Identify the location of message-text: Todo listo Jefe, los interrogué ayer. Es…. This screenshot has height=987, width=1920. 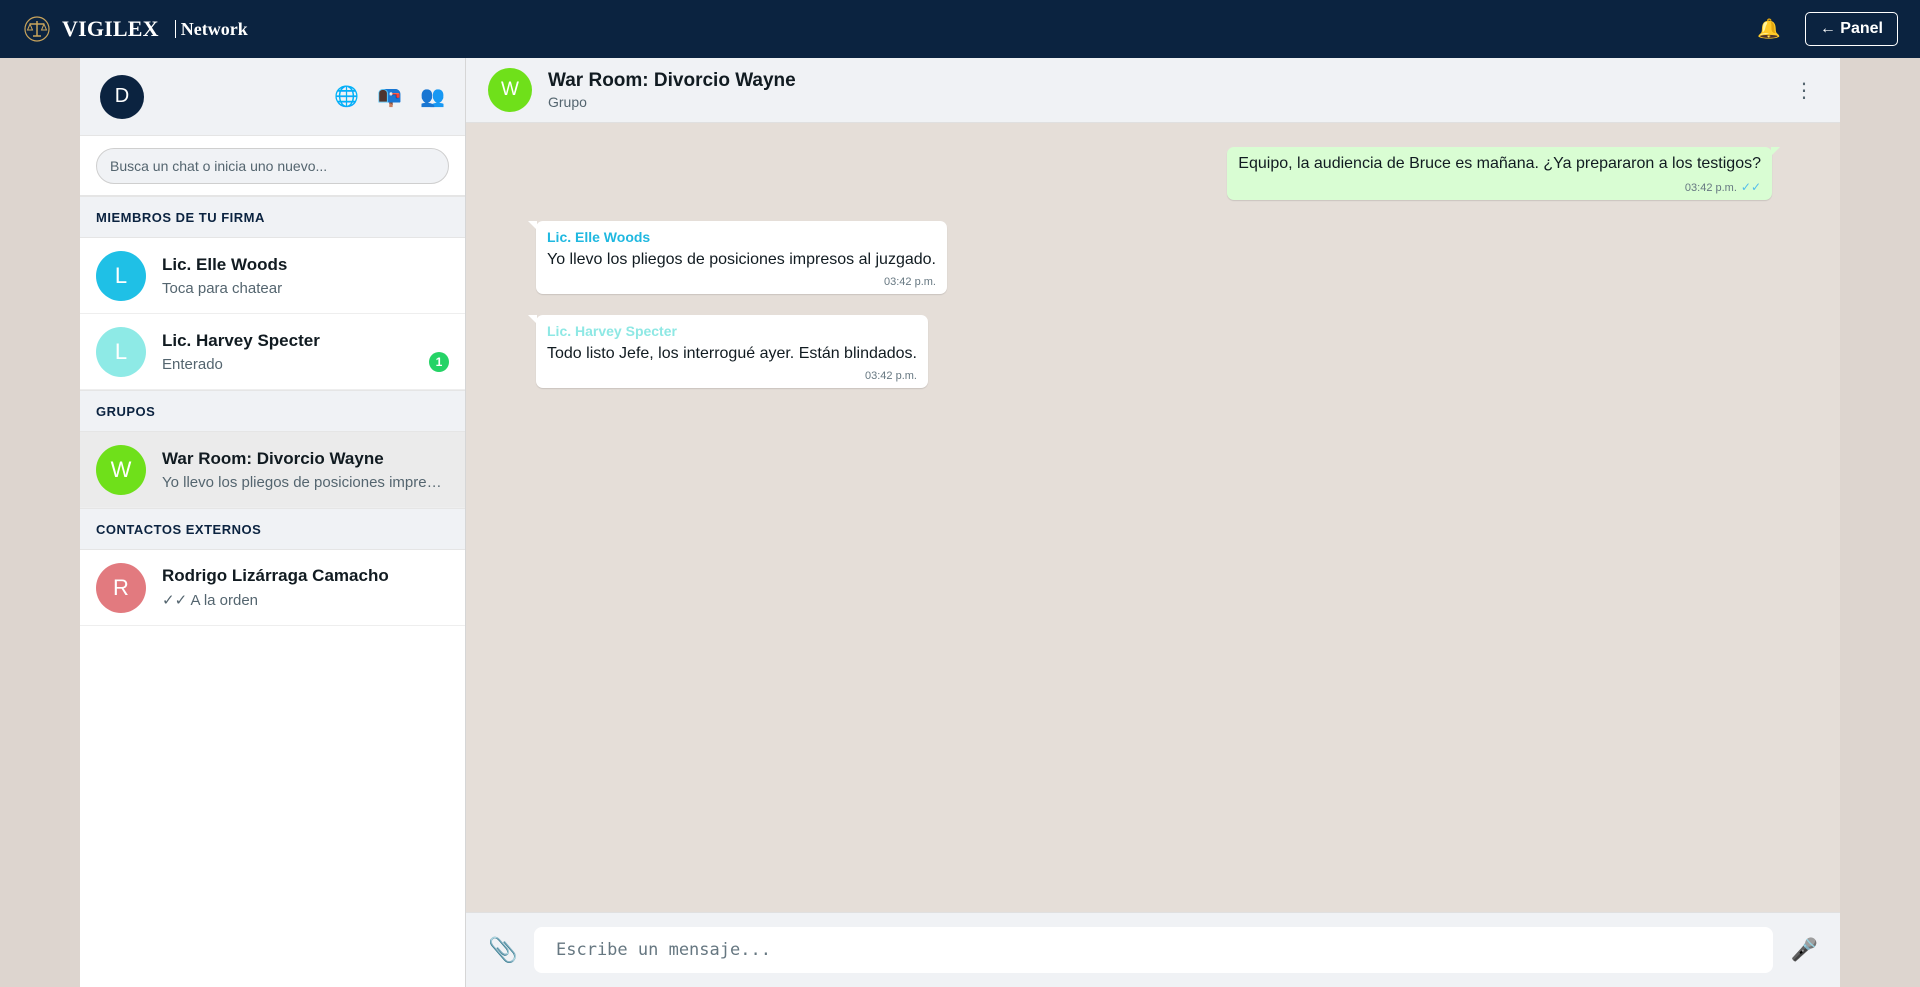
(732, 353).